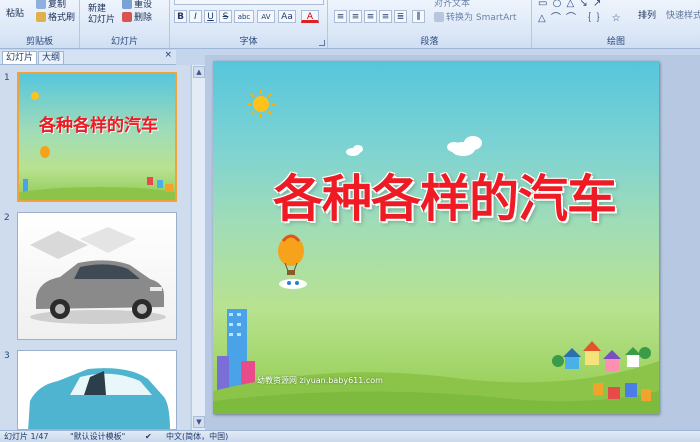 The height and width of the screenshot is (442, 700). I want to click on columns-button: ⫼, so click(418, 16).